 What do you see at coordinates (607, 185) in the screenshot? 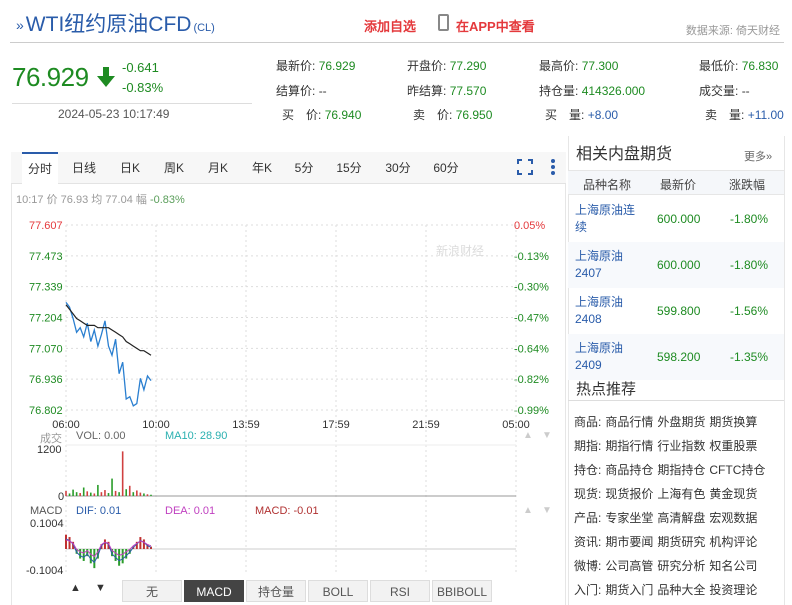
I see `col-header-name: 品种名称` at bounding box center [607, 185].